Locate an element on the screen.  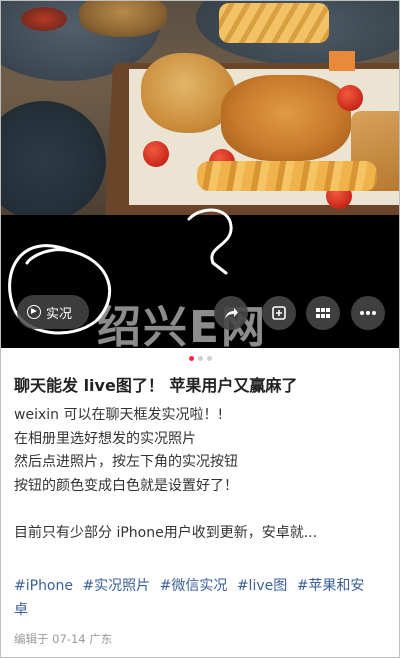
image-pagination is located at coordinates (200, 358).